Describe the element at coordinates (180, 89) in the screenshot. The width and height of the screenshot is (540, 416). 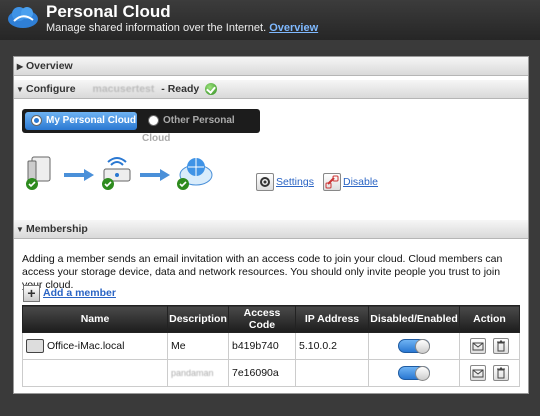
I see `configure-status: - Ready` at that location.